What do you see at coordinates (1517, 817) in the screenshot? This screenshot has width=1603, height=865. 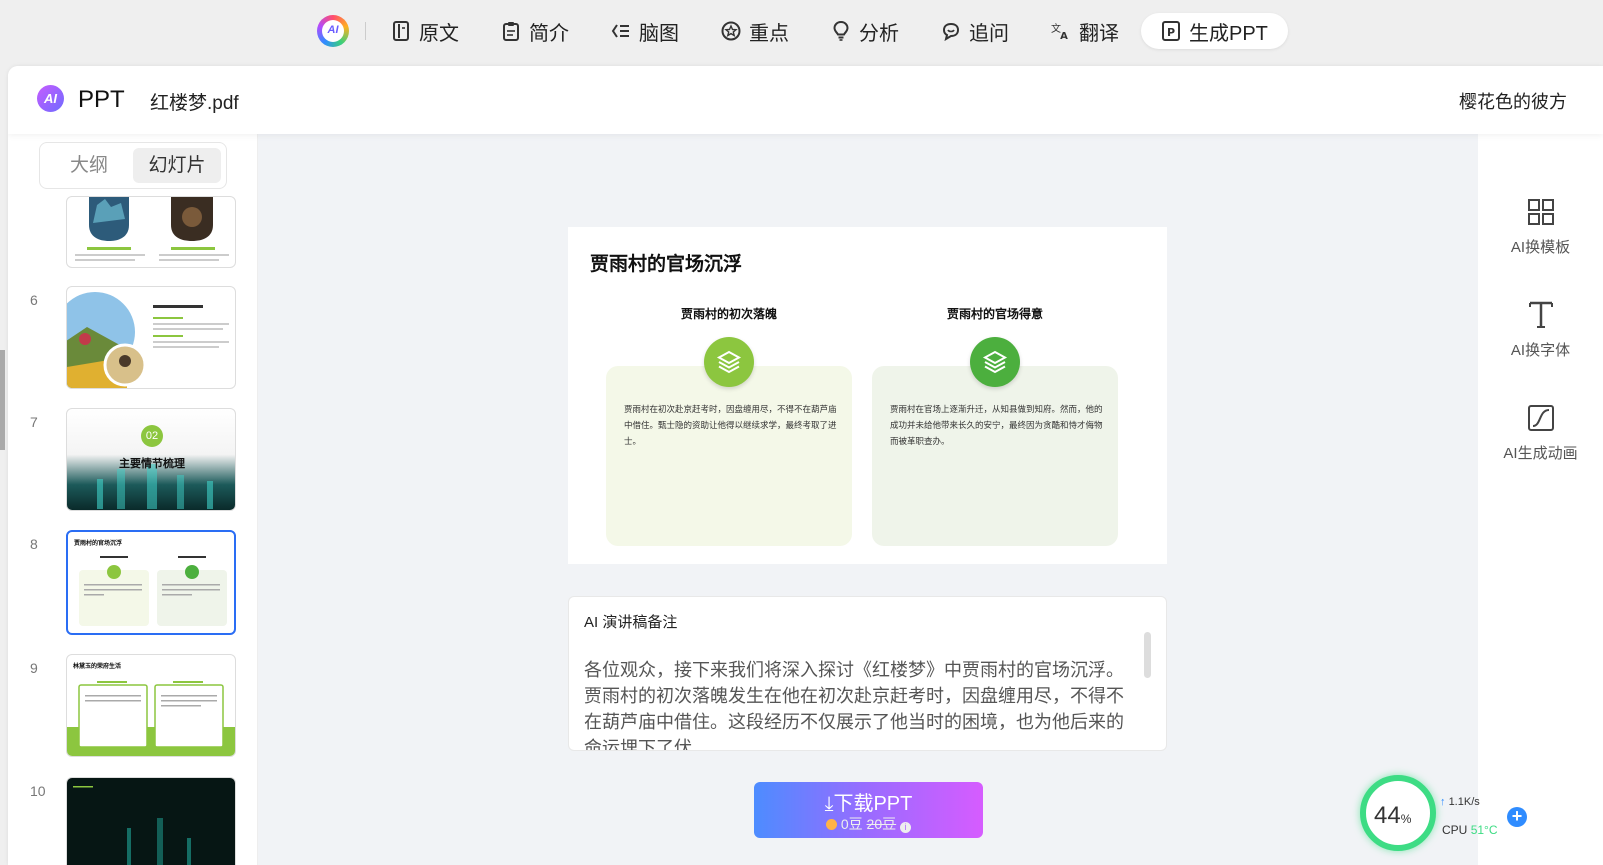 I see `monitor-expand-button: +` at bounding box center [1517, 817].